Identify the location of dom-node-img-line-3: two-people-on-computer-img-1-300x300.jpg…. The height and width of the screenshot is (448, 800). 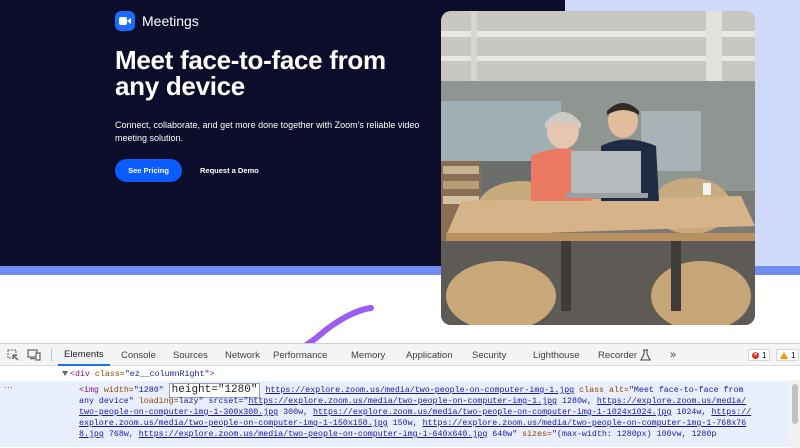
(415, 412).